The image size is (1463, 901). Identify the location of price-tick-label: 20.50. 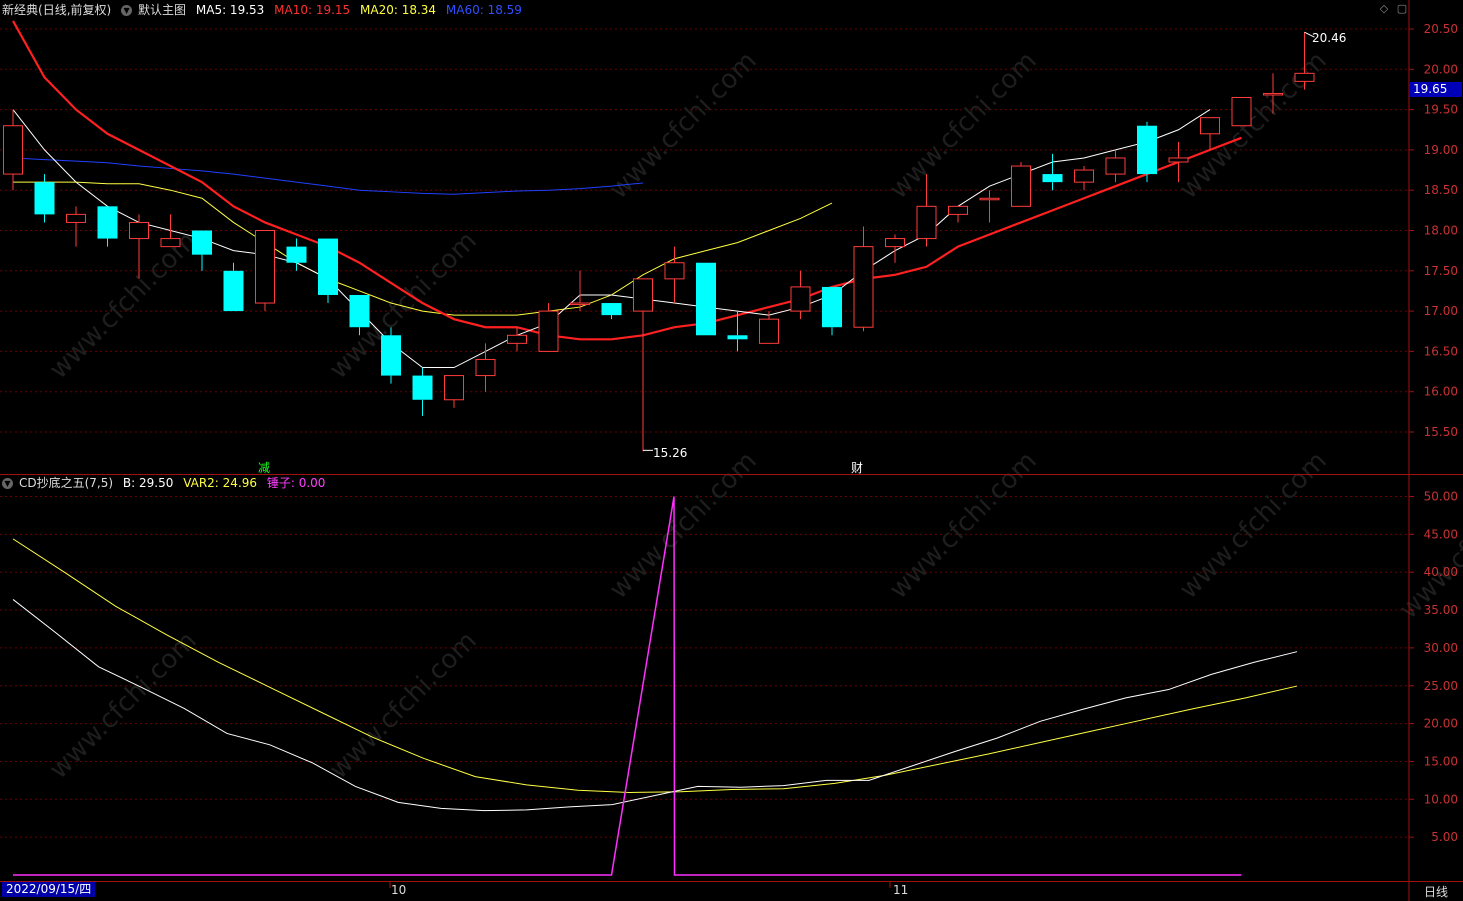
(1441, 29).